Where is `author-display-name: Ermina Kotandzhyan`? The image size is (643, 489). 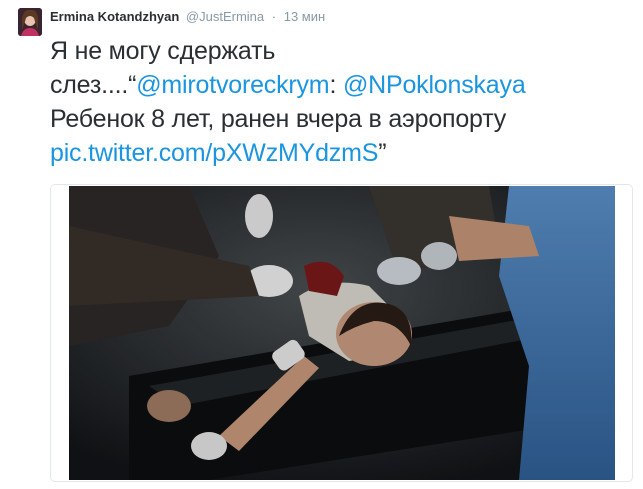 author-display-name: Ermina Kotandzhyan is located at coordinates (114, 16).